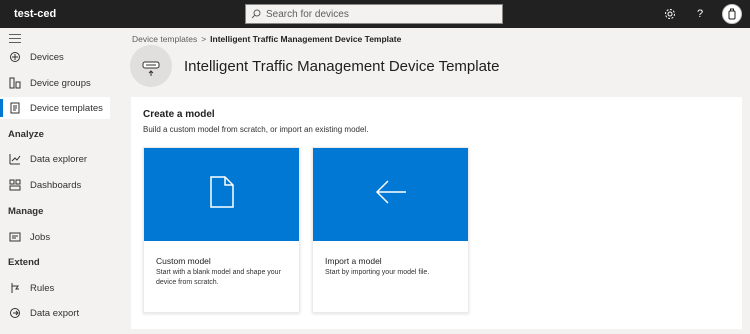 This screenshot has width=750, height=334. Describe the element at coordinates (15, 108) in the screenshot. I see `device-templates-icon` at that location.